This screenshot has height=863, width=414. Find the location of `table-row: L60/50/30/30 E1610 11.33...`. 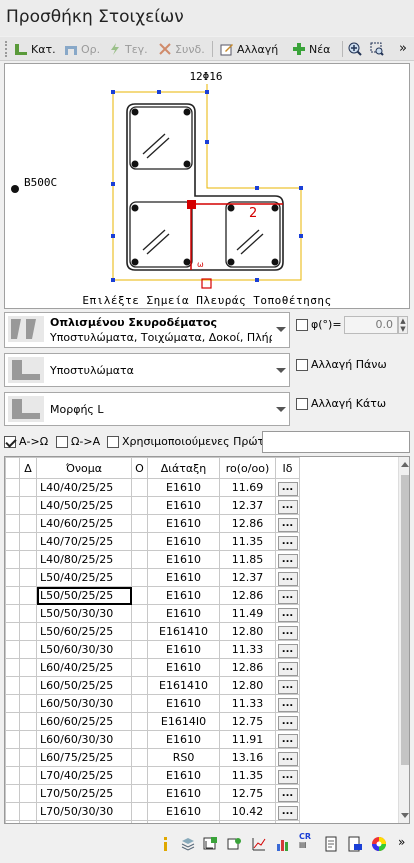

table-row: L60/50/30/30 E1610 11.33... is located at coordinates (152, 703).